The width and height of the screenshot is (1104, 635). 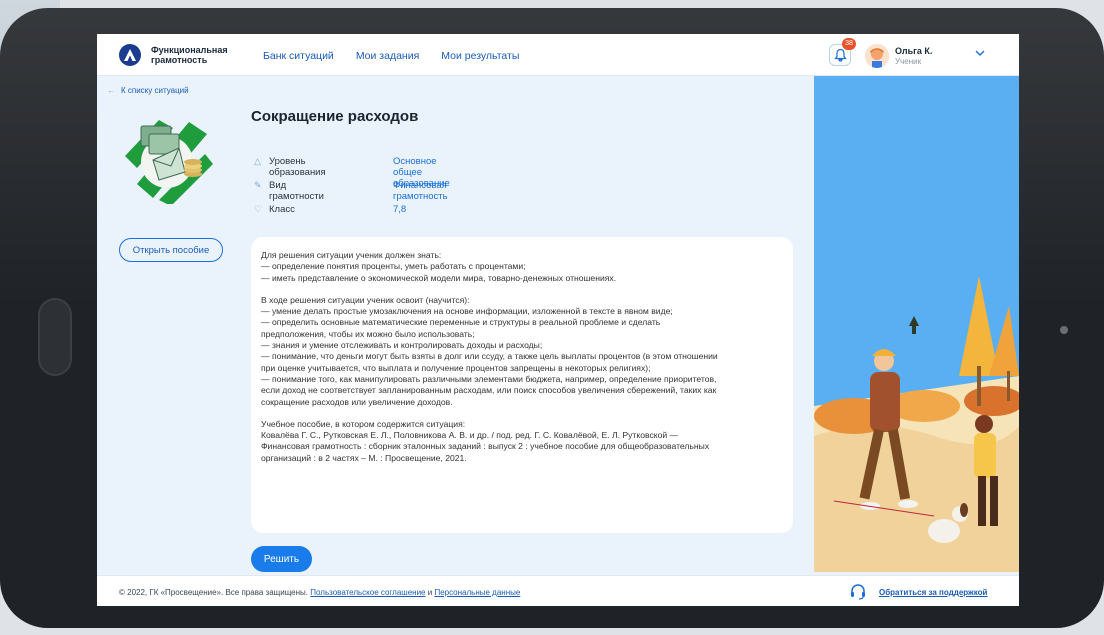 What do you see at coordinates (148, 90) in the screenshot?
I see `back-to-list-link: ← К списку ситуаций` at bounding box center [148, 90].